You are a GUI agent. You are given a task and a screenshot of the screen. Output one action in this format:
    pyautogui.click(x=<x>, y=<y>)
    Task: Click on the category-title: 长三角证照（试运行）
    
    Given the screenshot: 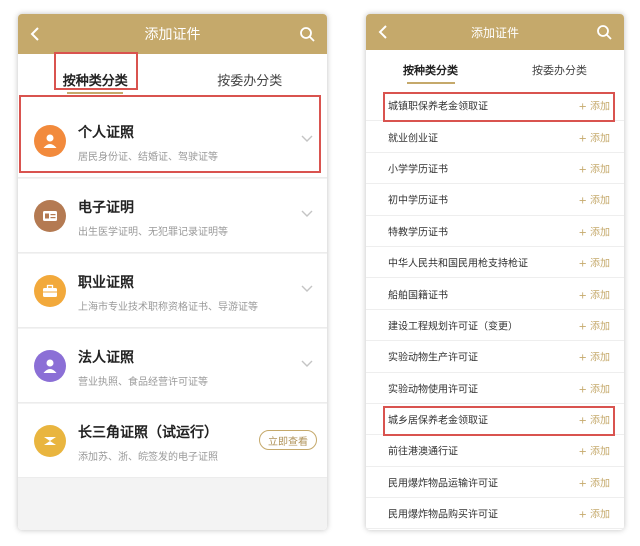 What is the action you would take?
    pyautogui.click(x=148, y=433)
    